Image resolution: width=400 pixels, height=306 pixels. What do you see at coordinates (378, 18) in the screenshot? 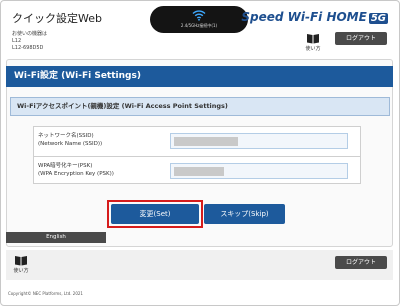
I see `brand-badge: 5G` at bounding box center [378, 18].